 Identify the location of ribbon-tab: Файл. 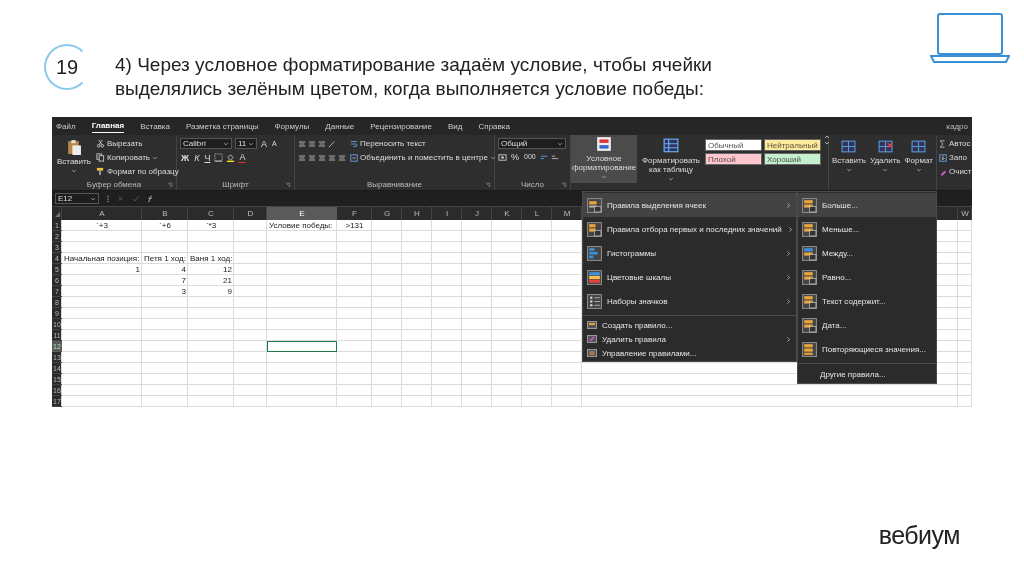
(66, 126).